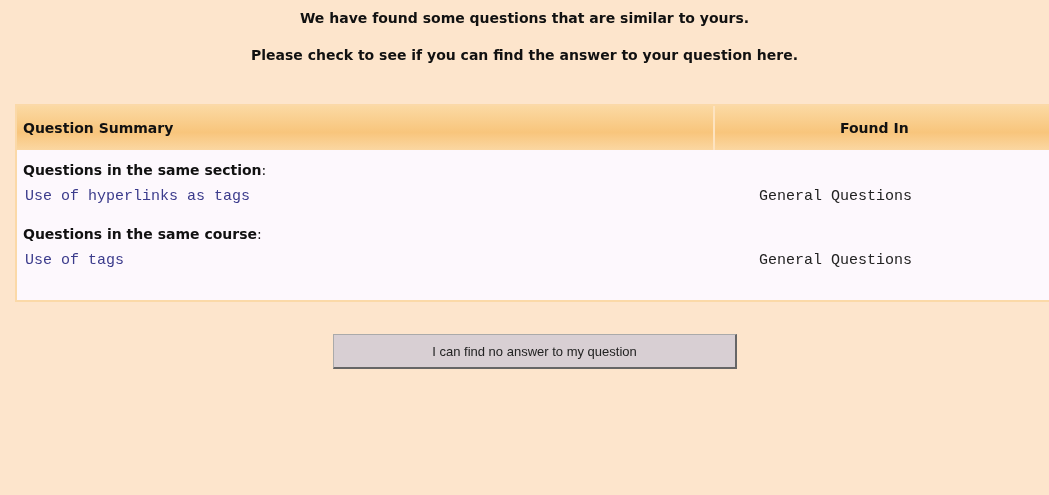 The height and width of the screenshot is (495, 1049). Describe the element at coordinates (874, 128) in the screenshot. I see `column-header: Found In` at that location.